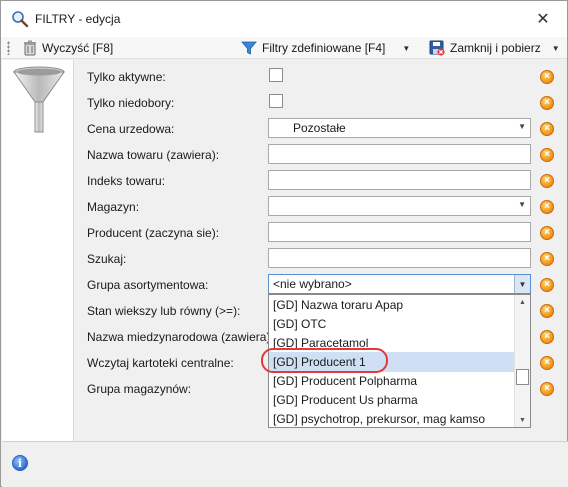 Image resolution: width=568 pixels, height=487 pixels. Describe the element at coordinates (547, 103) in the screenshot. I see `clear-shortages-only-icon: ×` at that location.